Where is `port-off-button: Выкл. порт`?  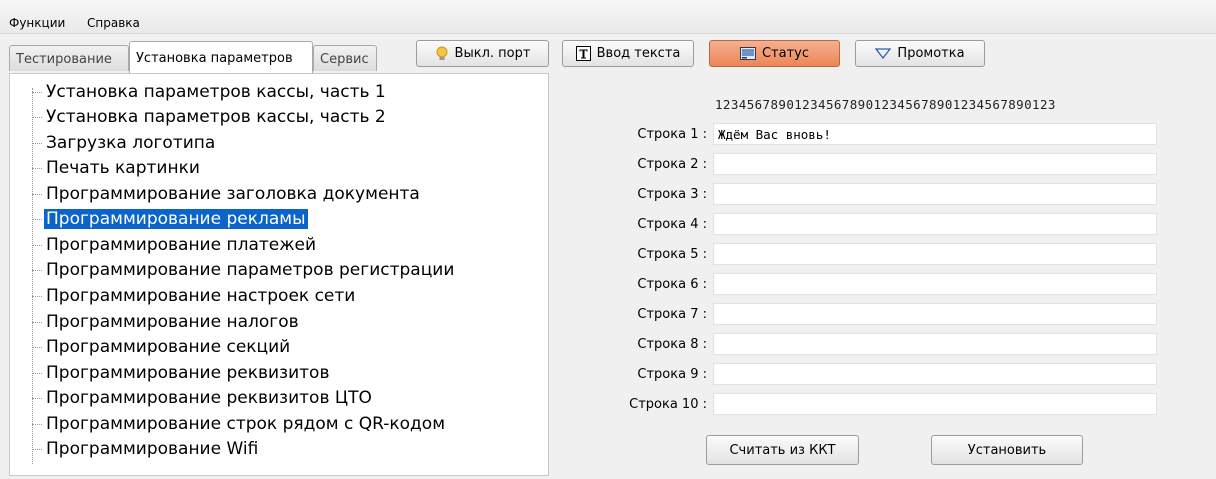
port-off-button: Выкл. порт is located at coordinates (482, 53).